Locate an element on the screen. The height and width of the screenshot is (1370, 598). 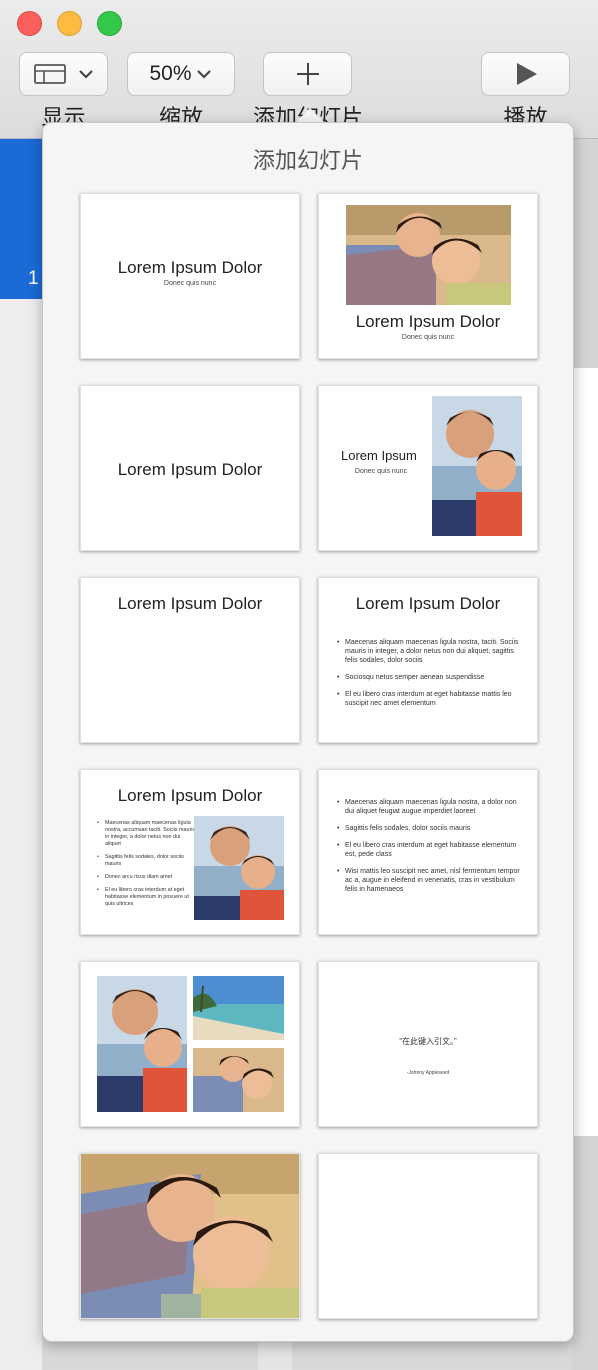
plus-icon is located at coordinates (307, 74).